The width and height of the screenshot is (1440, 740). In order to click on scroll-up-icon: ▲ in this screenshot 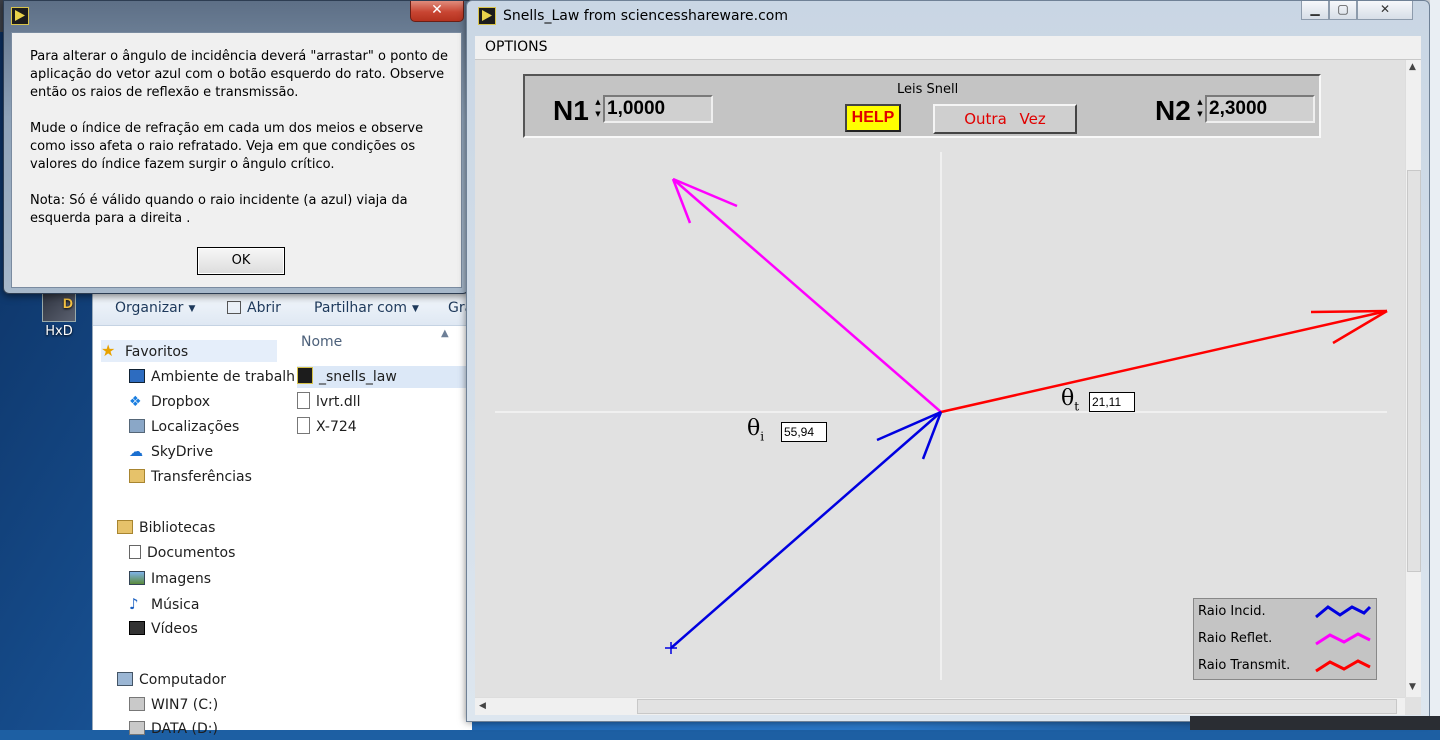, I will do `click(1412, 67)`.